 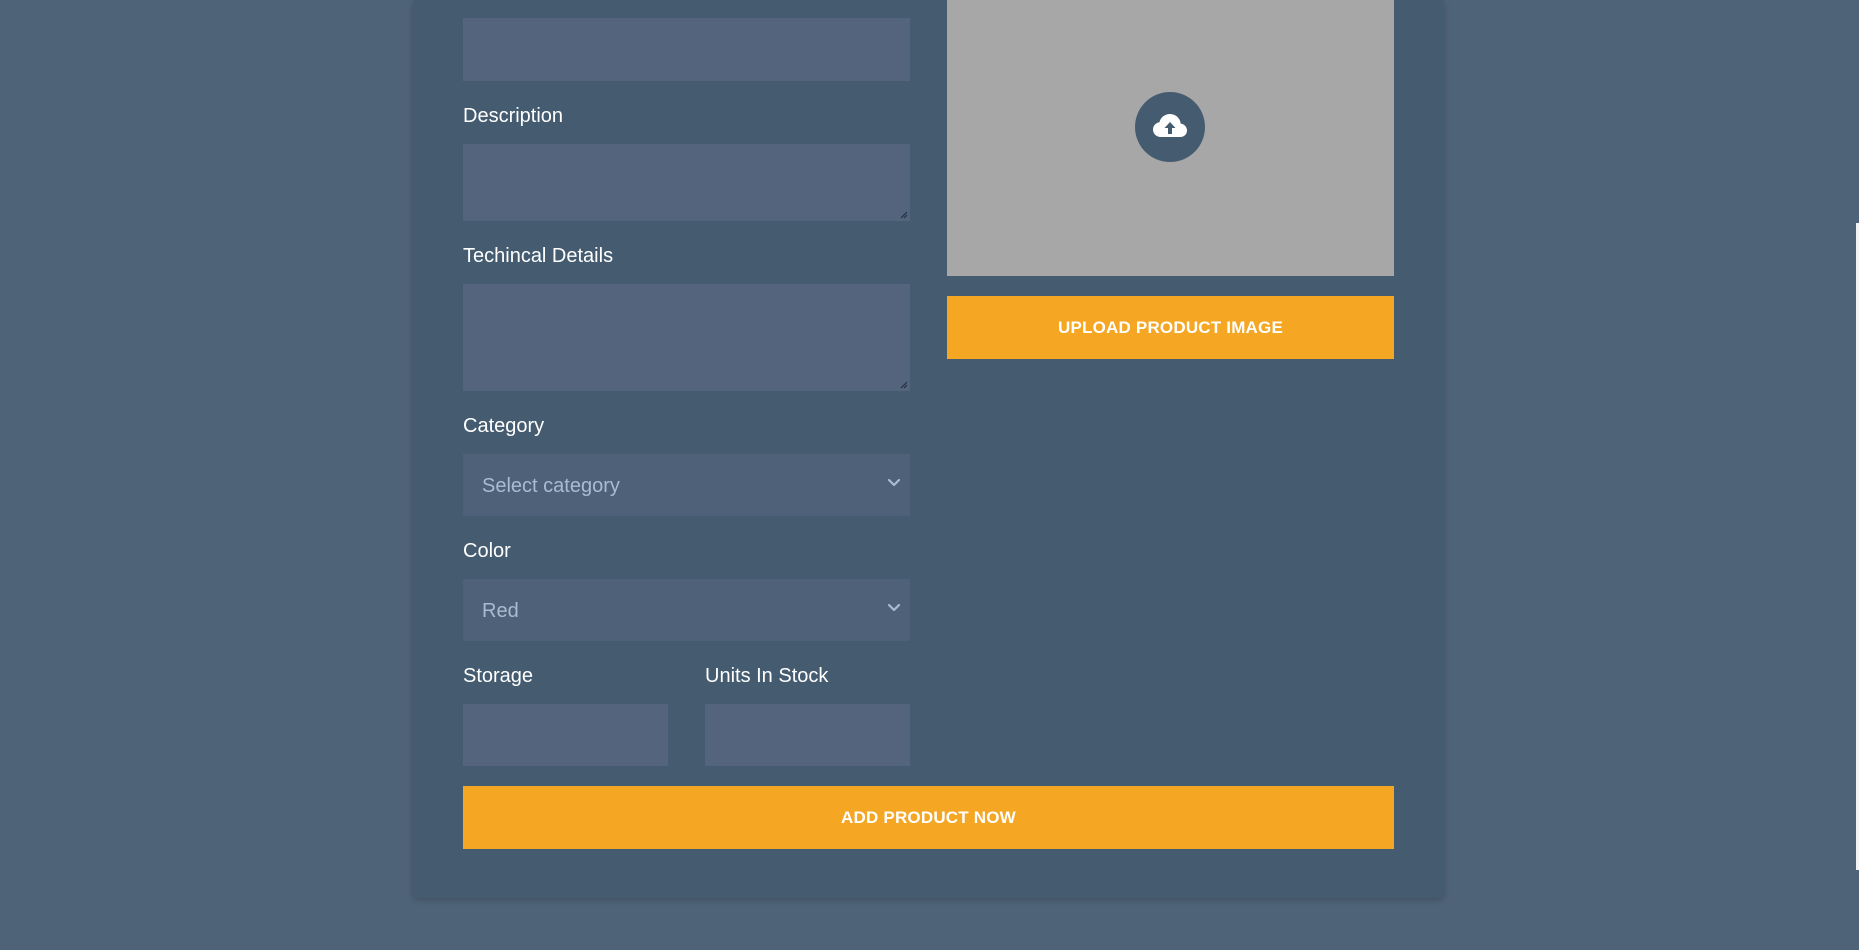 I want to click on color-selected-value: Red, so click(x=500, y=611).